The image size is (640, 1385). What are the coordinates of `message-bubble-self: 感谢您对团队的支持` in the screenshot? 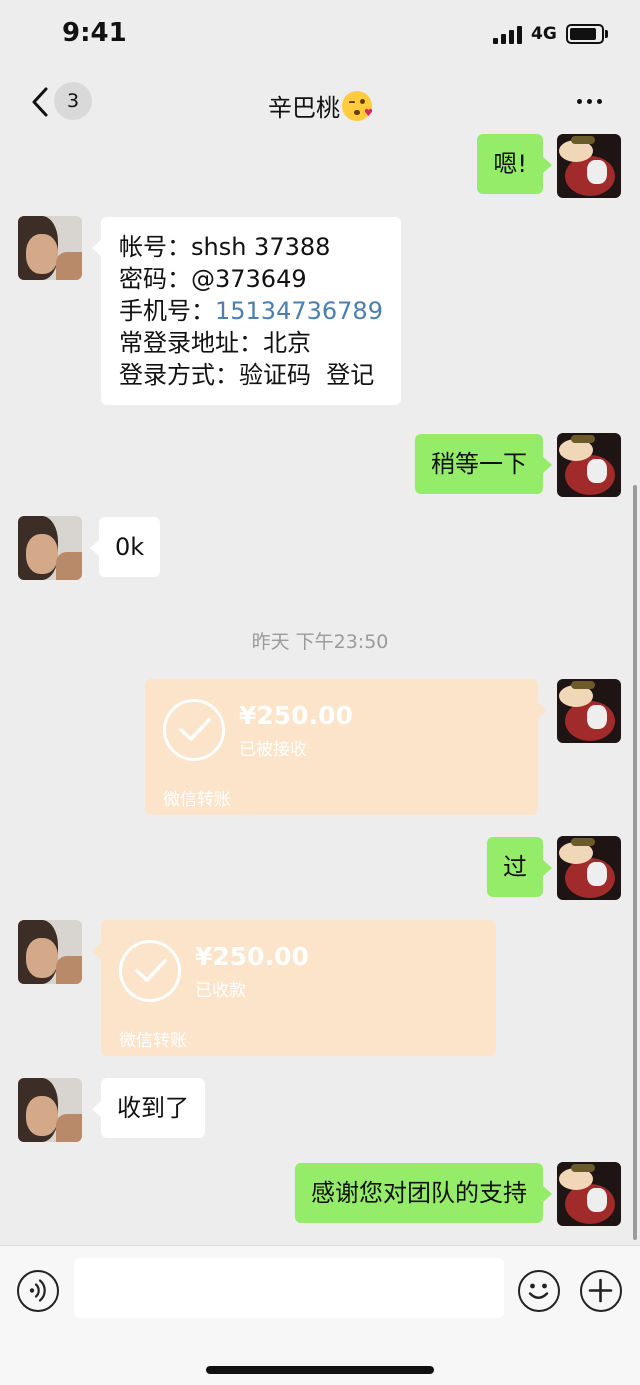 It's located at (423, 1193).